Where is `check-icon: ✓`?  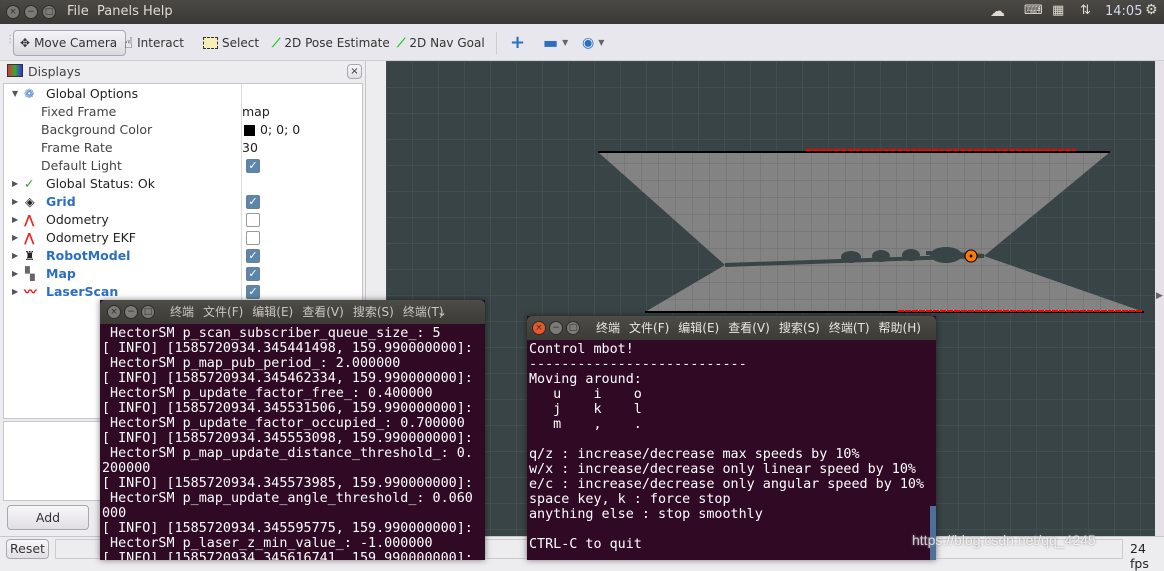
check-icon: ✓ is located at coordinates (29, 183).